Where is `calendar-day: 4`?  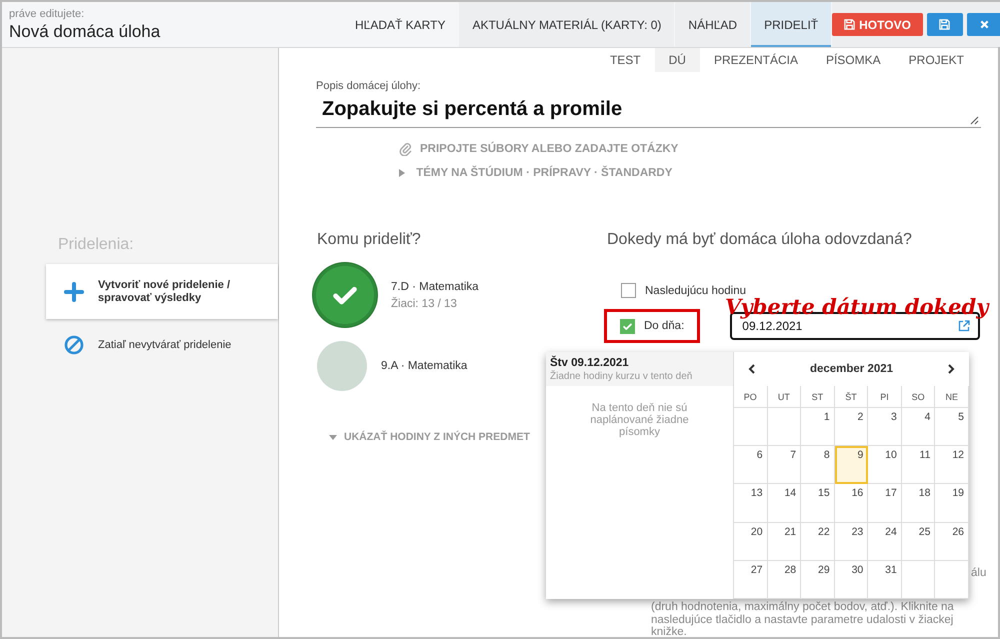 calendar-day: 4 is located at coordinates (919, 427).